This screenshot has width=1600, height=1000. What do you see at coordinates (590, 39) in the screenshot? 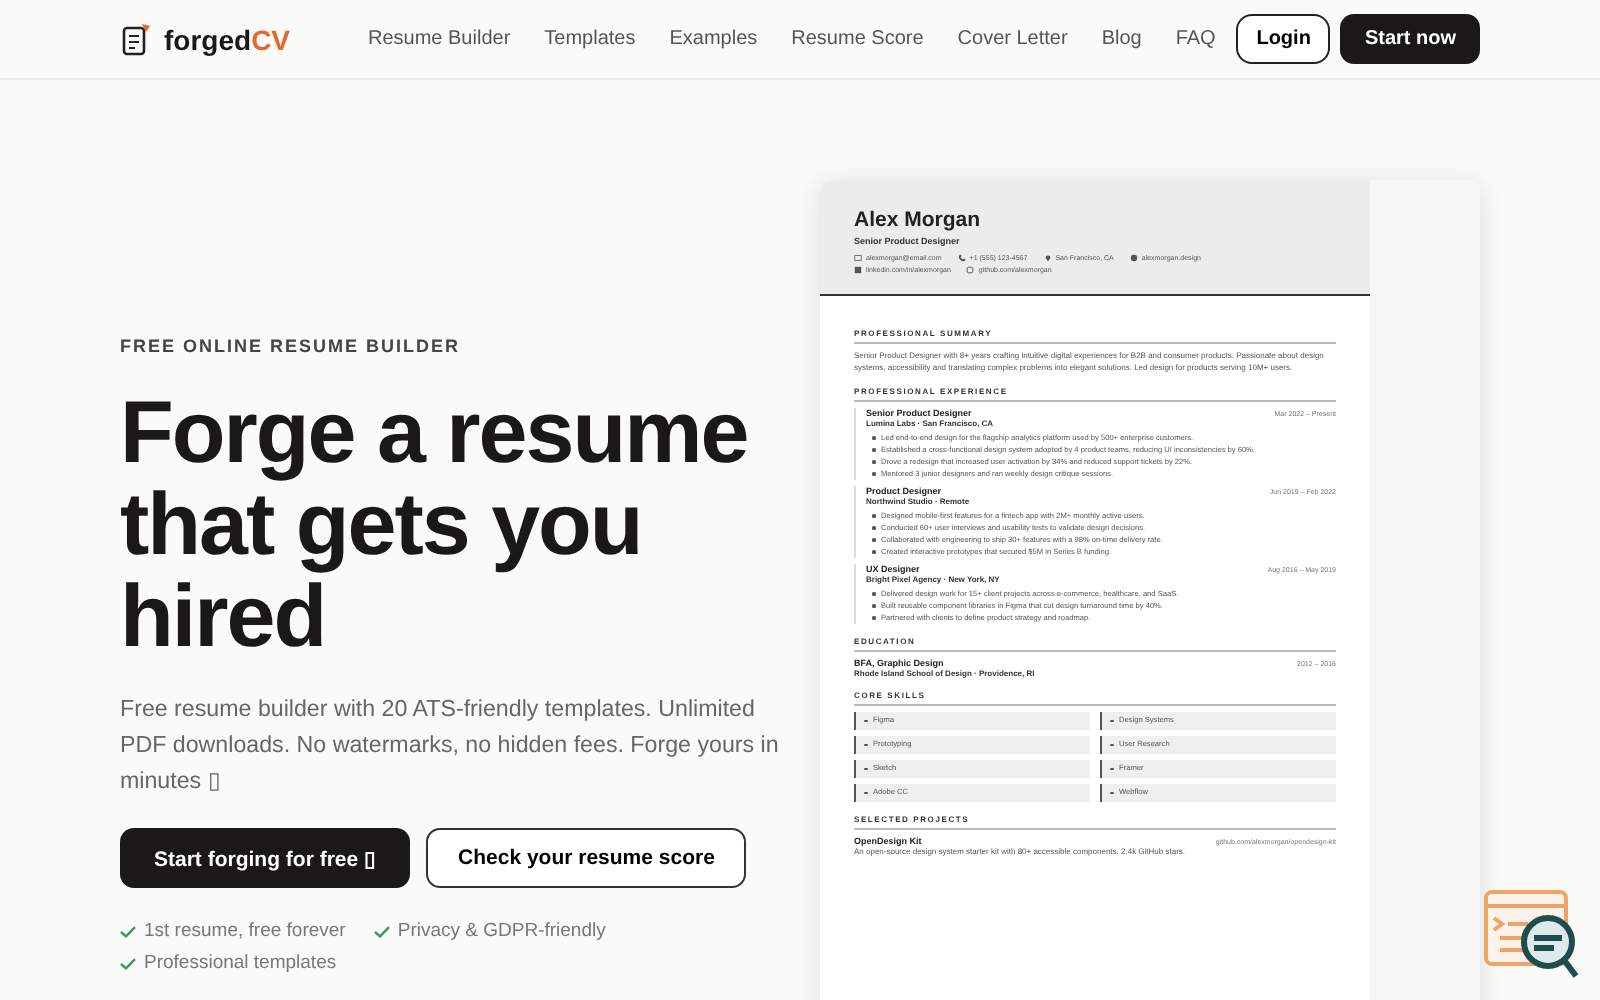
I see `nav-link: Templates` at bounding box center [590, 39].